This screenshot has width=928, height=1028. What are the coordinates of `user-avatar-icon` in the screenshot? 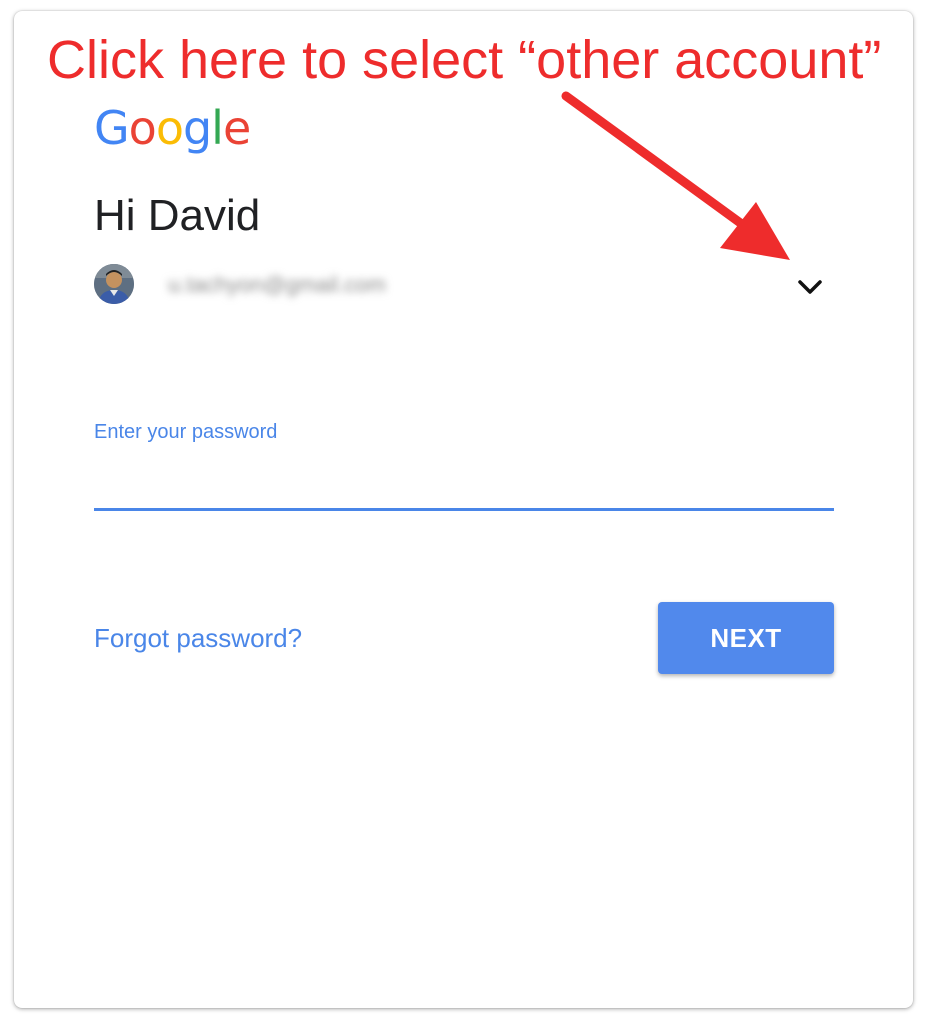 It's located at (114, 284).